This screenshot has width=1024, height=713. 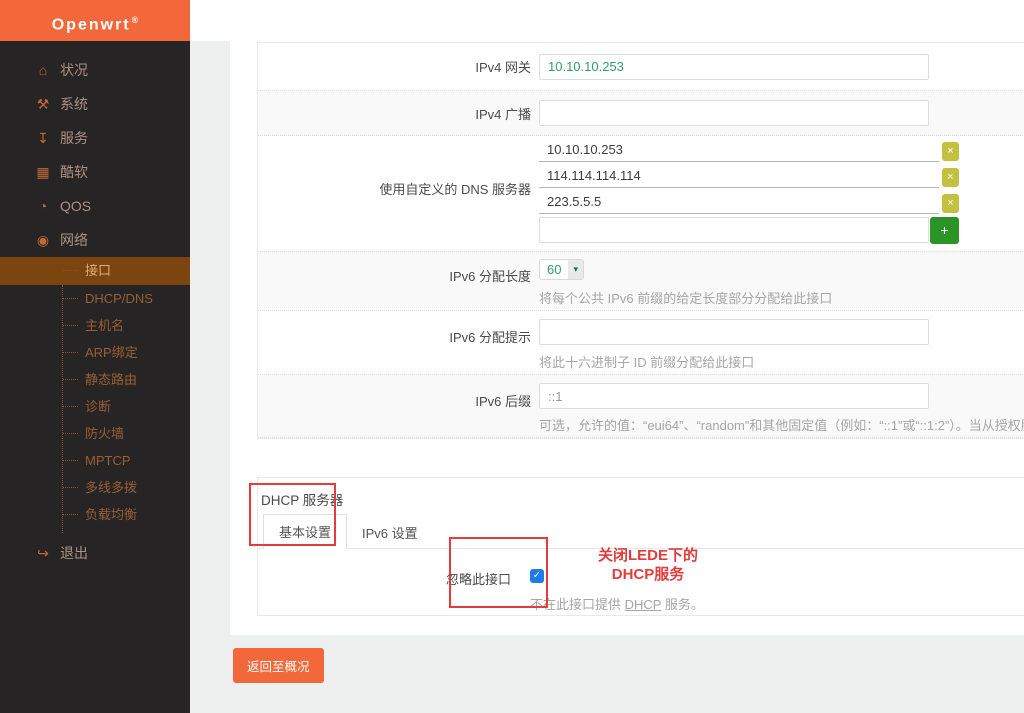 What do you see at coordinates (74, 70) in the screenshot?
I see `sidebar-item-label: 状况` at bounding box center [74, 70].